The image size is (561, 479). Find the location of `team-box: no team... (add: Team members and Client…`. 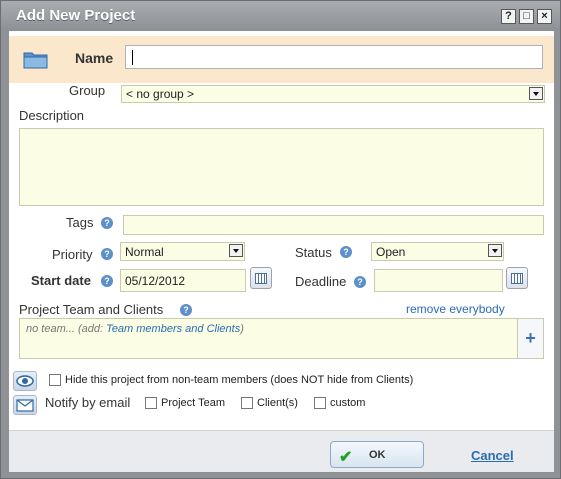

team-box: no team... (add: Team members and Client… is located at coordinates (268, 338).